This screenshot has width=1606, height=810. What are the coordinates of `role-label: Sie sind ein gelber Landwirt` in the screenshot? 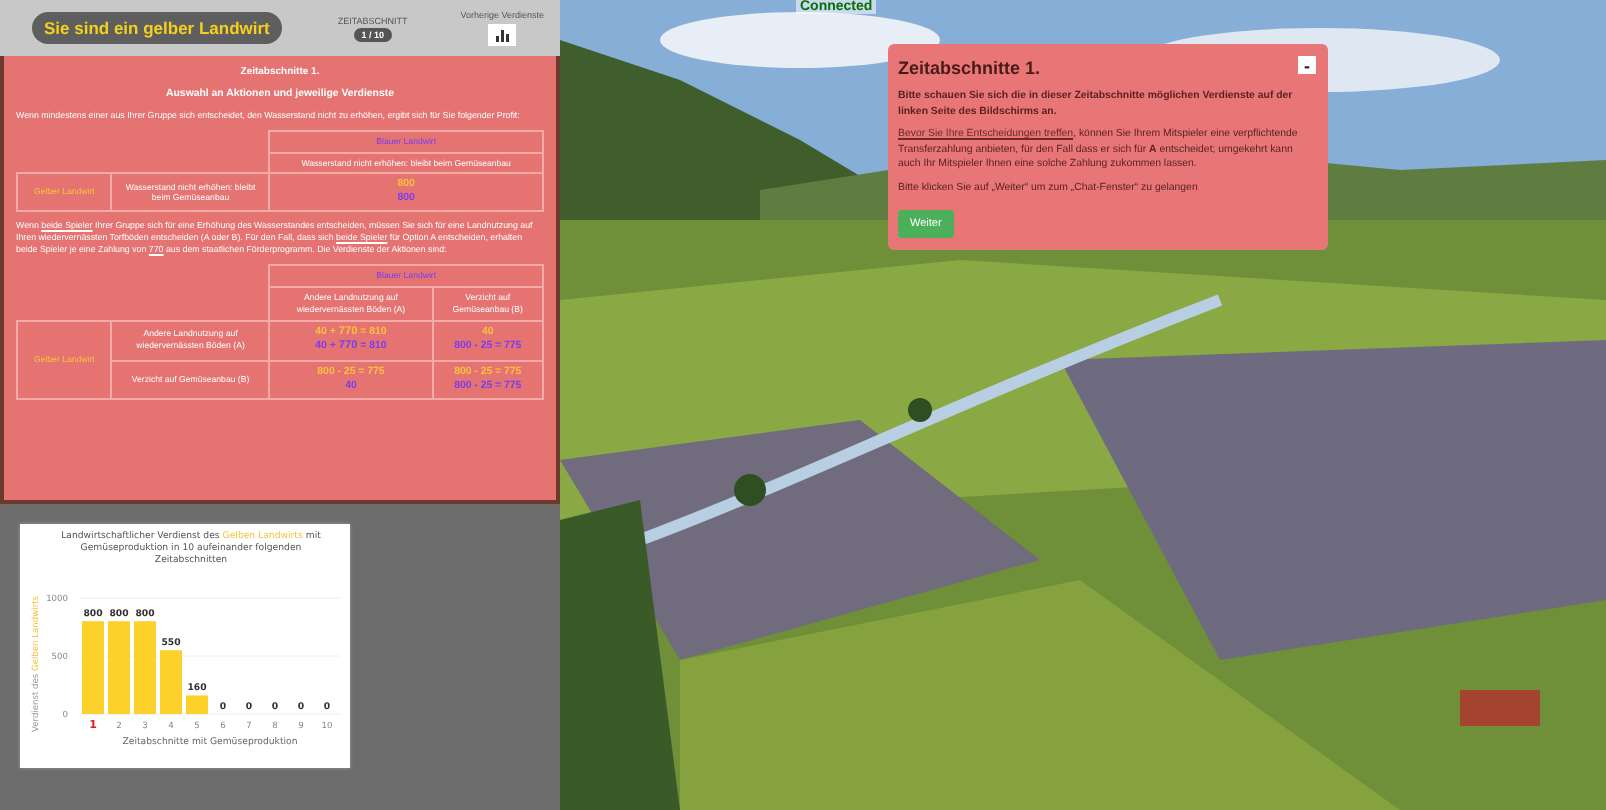 It's located at (157, 28).